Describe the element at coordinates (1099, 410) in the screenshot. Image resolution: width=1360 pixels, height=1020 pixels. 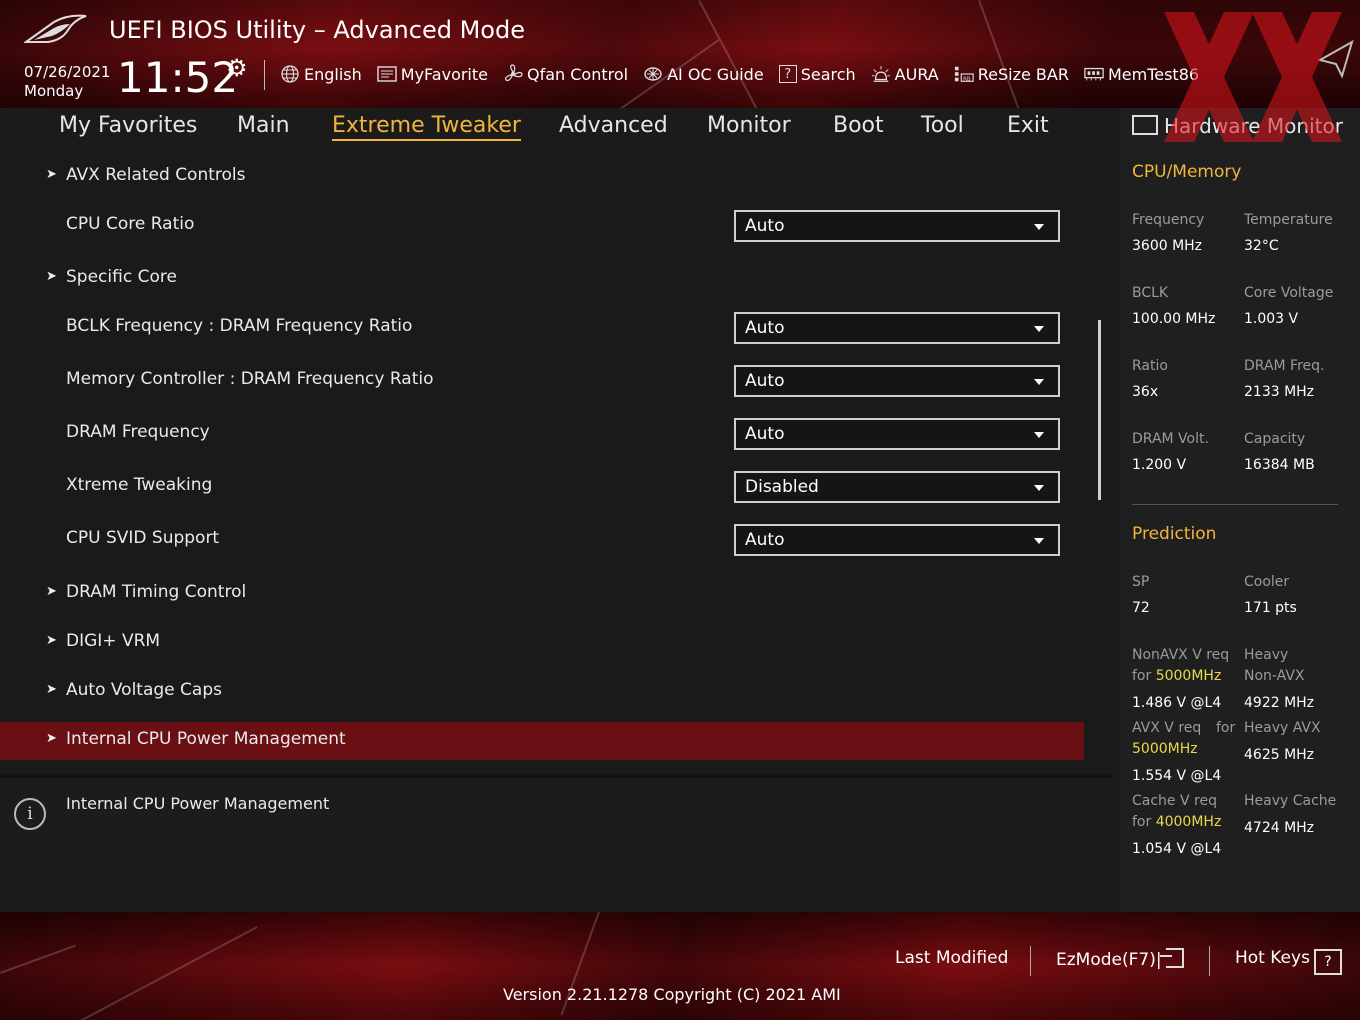
I see `settings-scrollbar` at that location.